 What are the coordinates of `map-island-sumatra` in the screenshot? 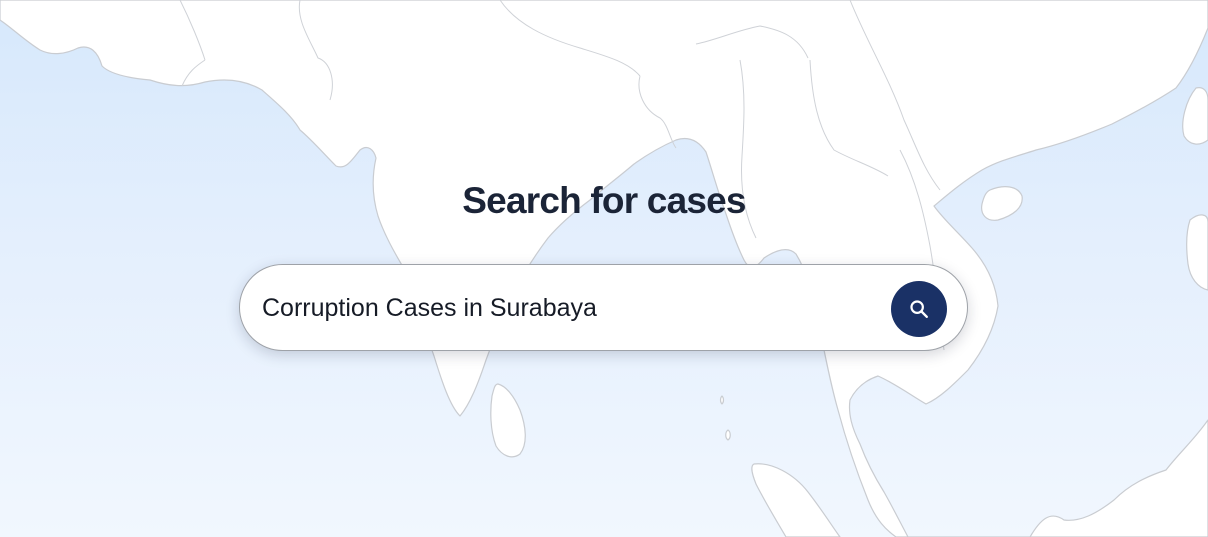 It's located at (796, 500).